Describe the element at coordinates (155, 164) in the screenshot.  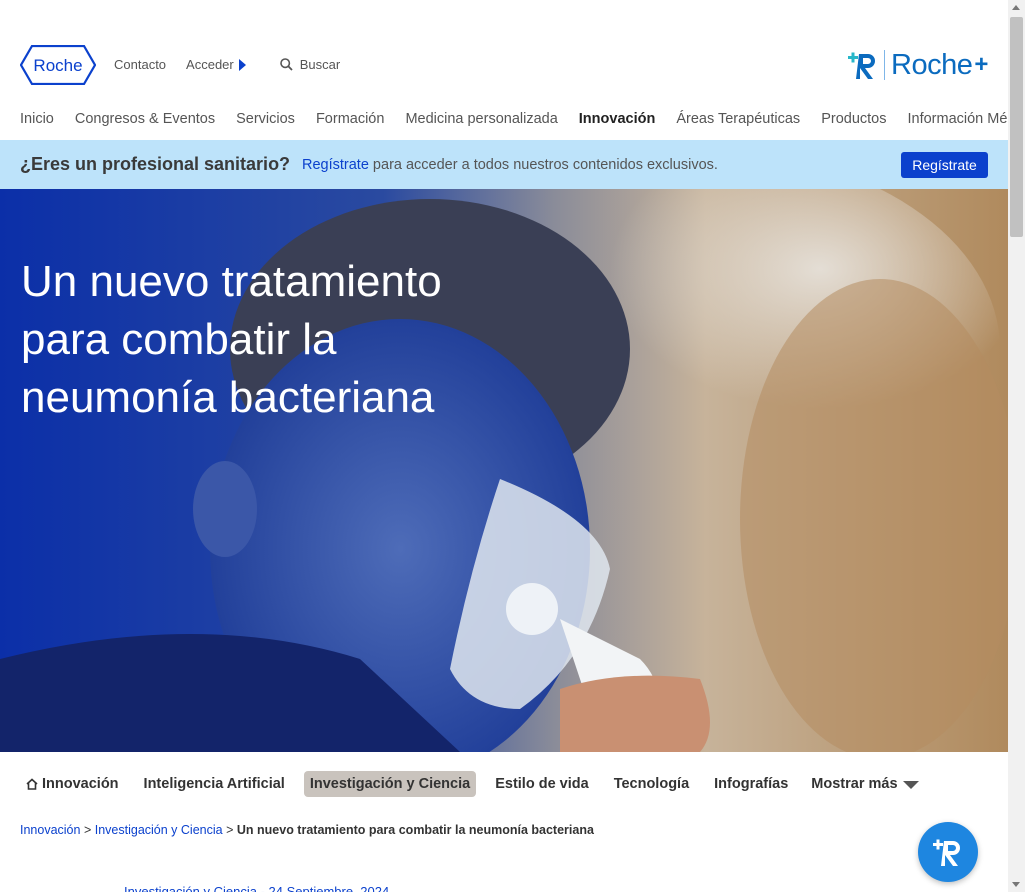
I see `banner-question: ¿Eres un profesional sanitario?` at that location.